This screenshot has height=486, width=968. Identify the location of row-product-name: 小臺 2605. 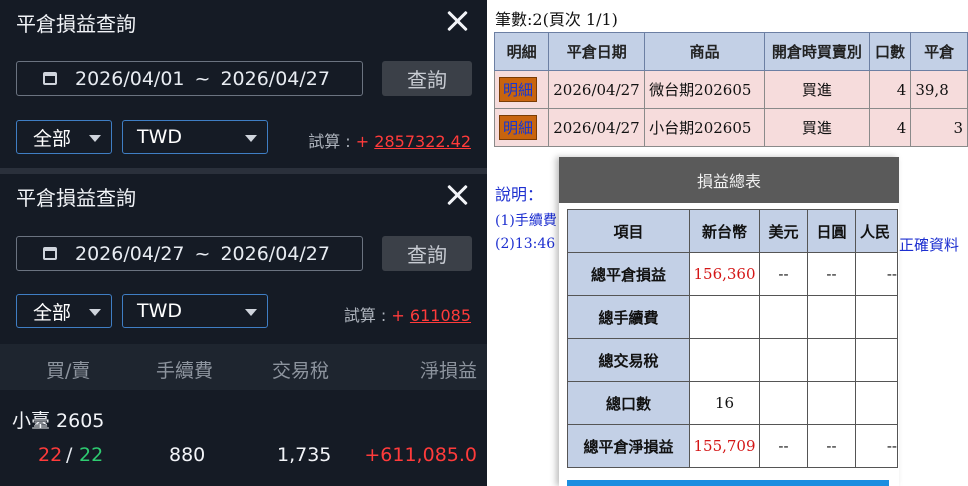
(58, 419).